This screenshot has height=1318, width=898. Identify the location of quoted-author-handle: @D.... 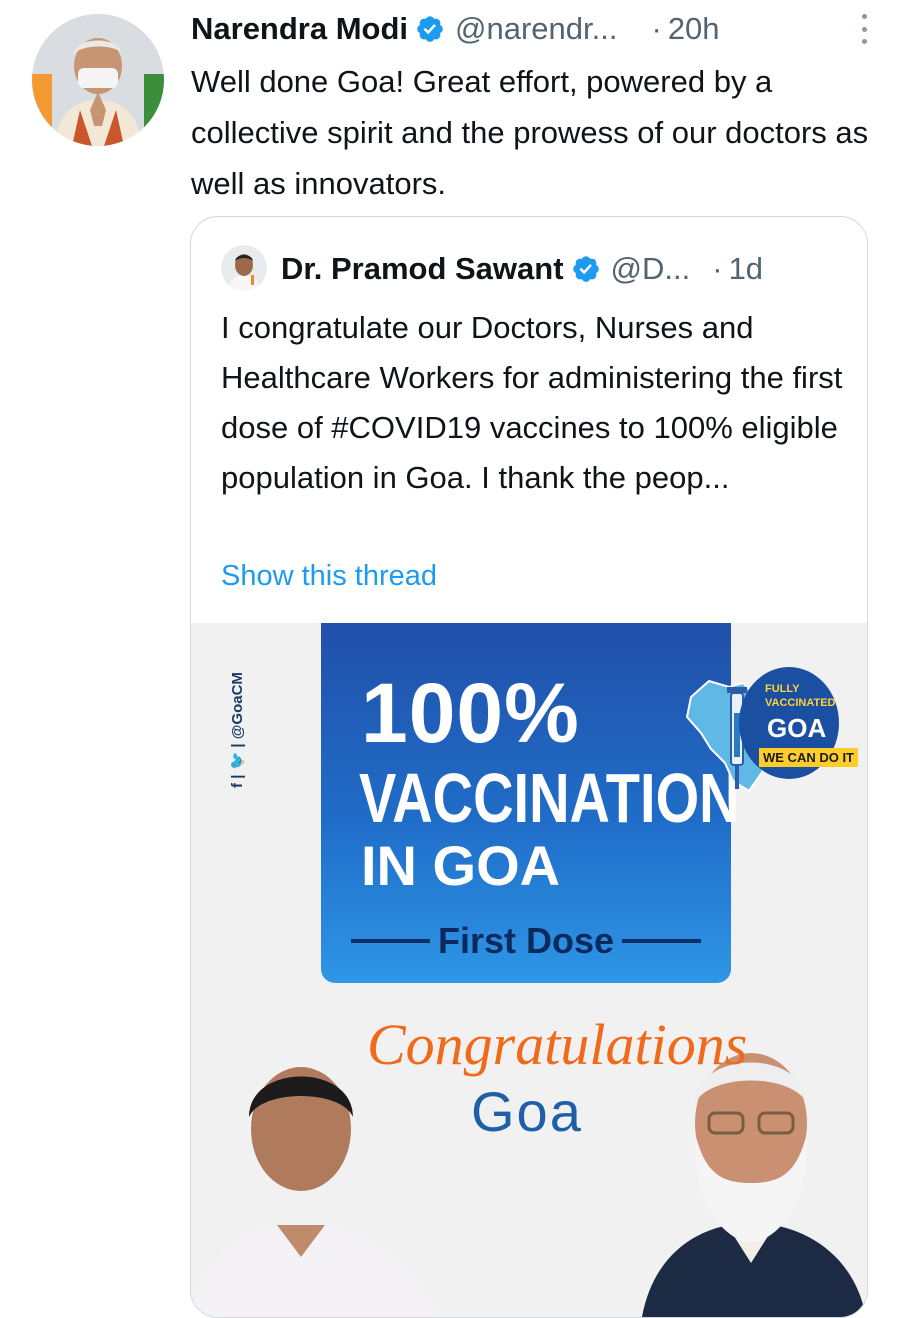
(651, 269).